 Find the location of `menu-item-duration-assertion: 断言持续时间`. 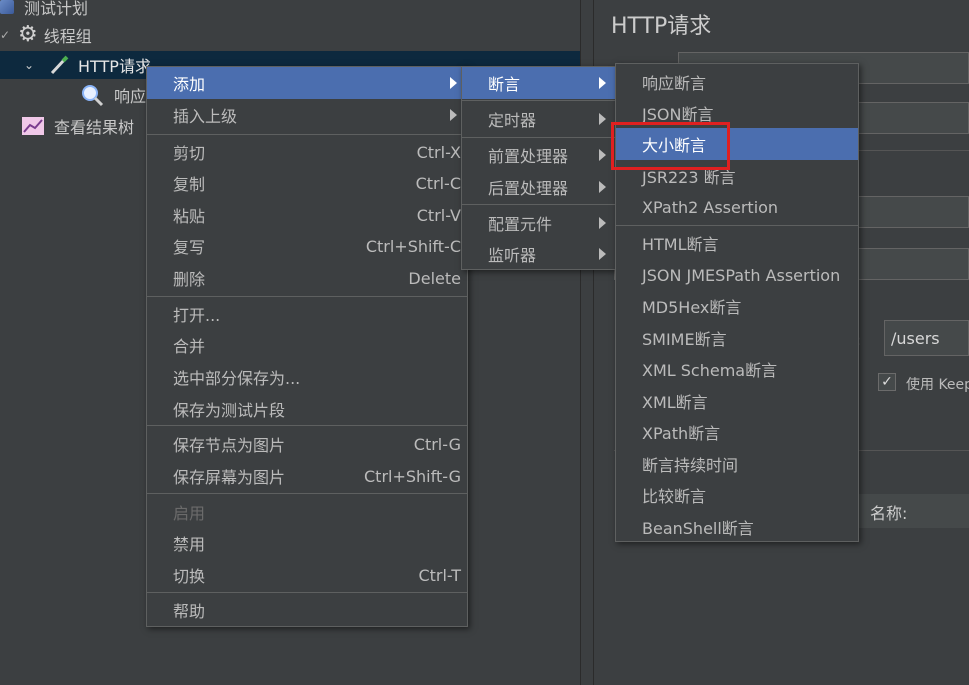

menu-item-duration-assertion: 断言持续时间 is located at coordinates (737, 464).